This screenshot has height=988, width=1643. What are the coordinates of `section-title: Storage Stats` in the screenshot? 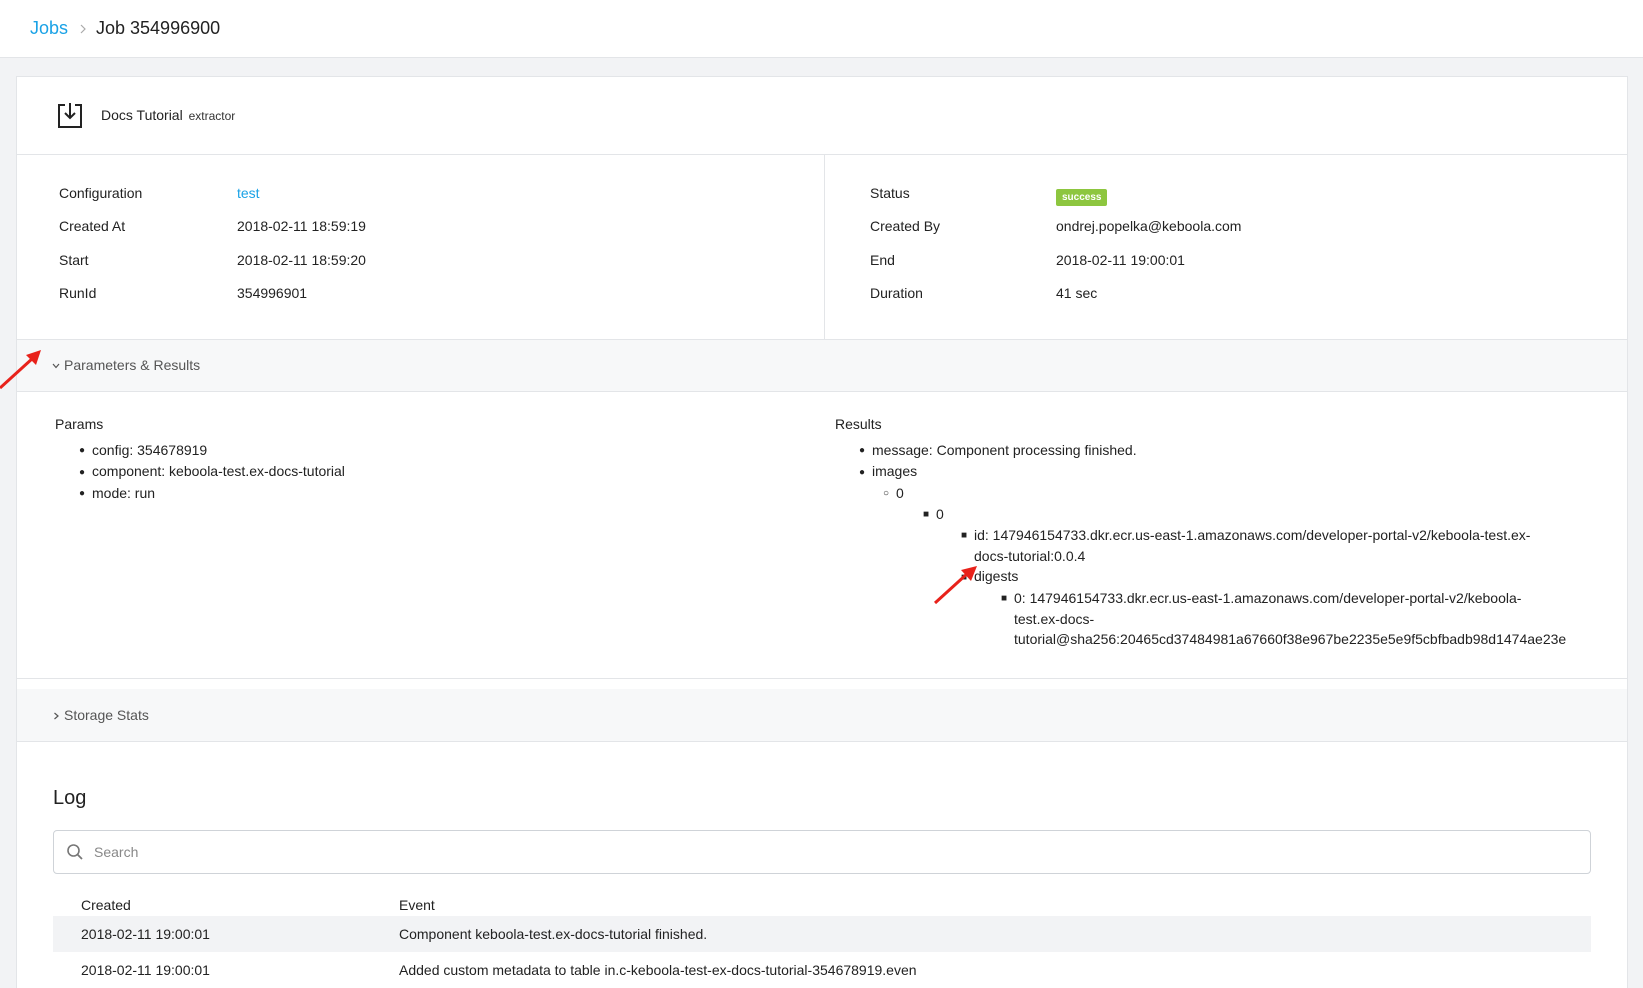 It's located at (106, 715).